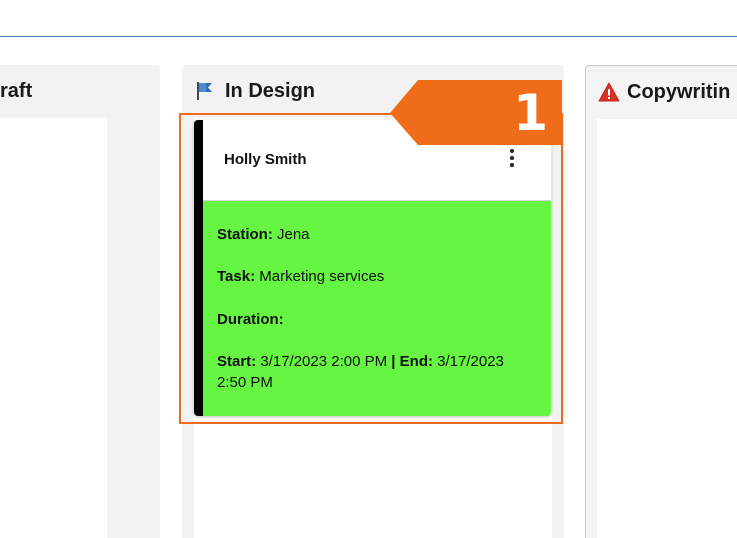 The image size is (737, 538). I want to click on flag-icon, so click(205, 91).